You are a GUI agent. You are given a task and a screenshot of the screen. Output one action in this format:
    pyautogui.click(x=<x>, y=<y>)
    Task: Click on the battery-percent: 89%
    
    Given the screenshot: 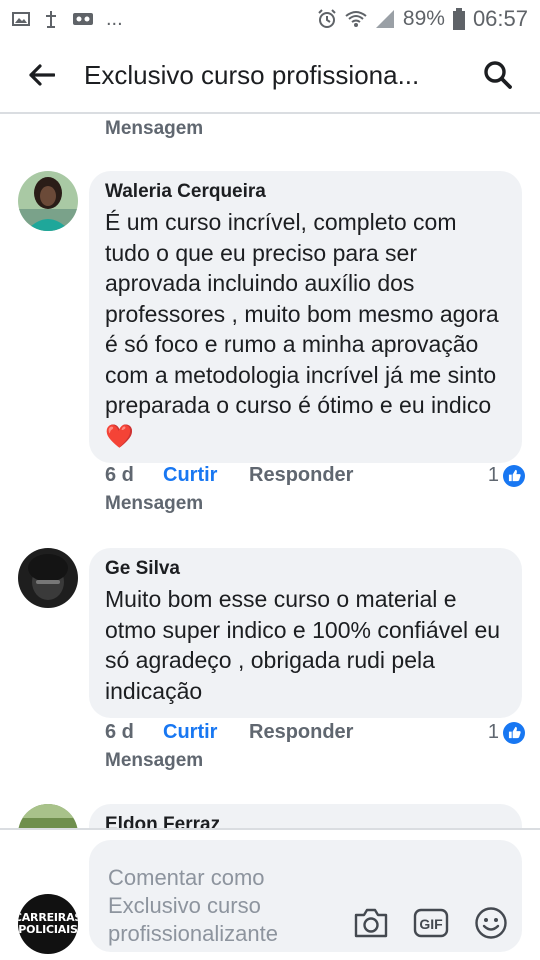 What is the action you would take?
    pyautogui.click(x=423, y=18)
    